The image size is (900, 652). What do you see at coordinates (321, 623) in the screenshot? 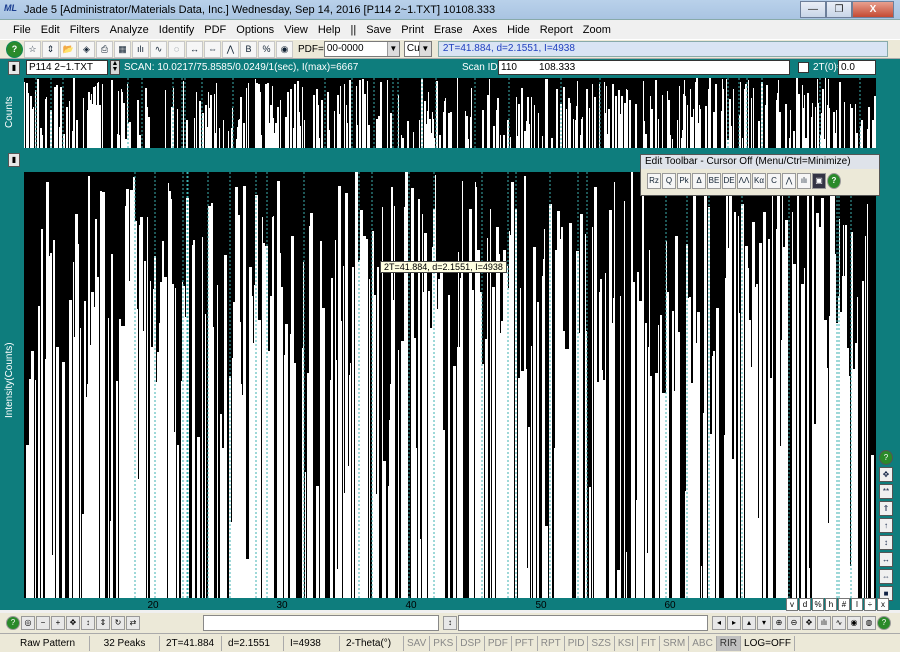
I see `overlay-select` at bounding box center [321, 623].